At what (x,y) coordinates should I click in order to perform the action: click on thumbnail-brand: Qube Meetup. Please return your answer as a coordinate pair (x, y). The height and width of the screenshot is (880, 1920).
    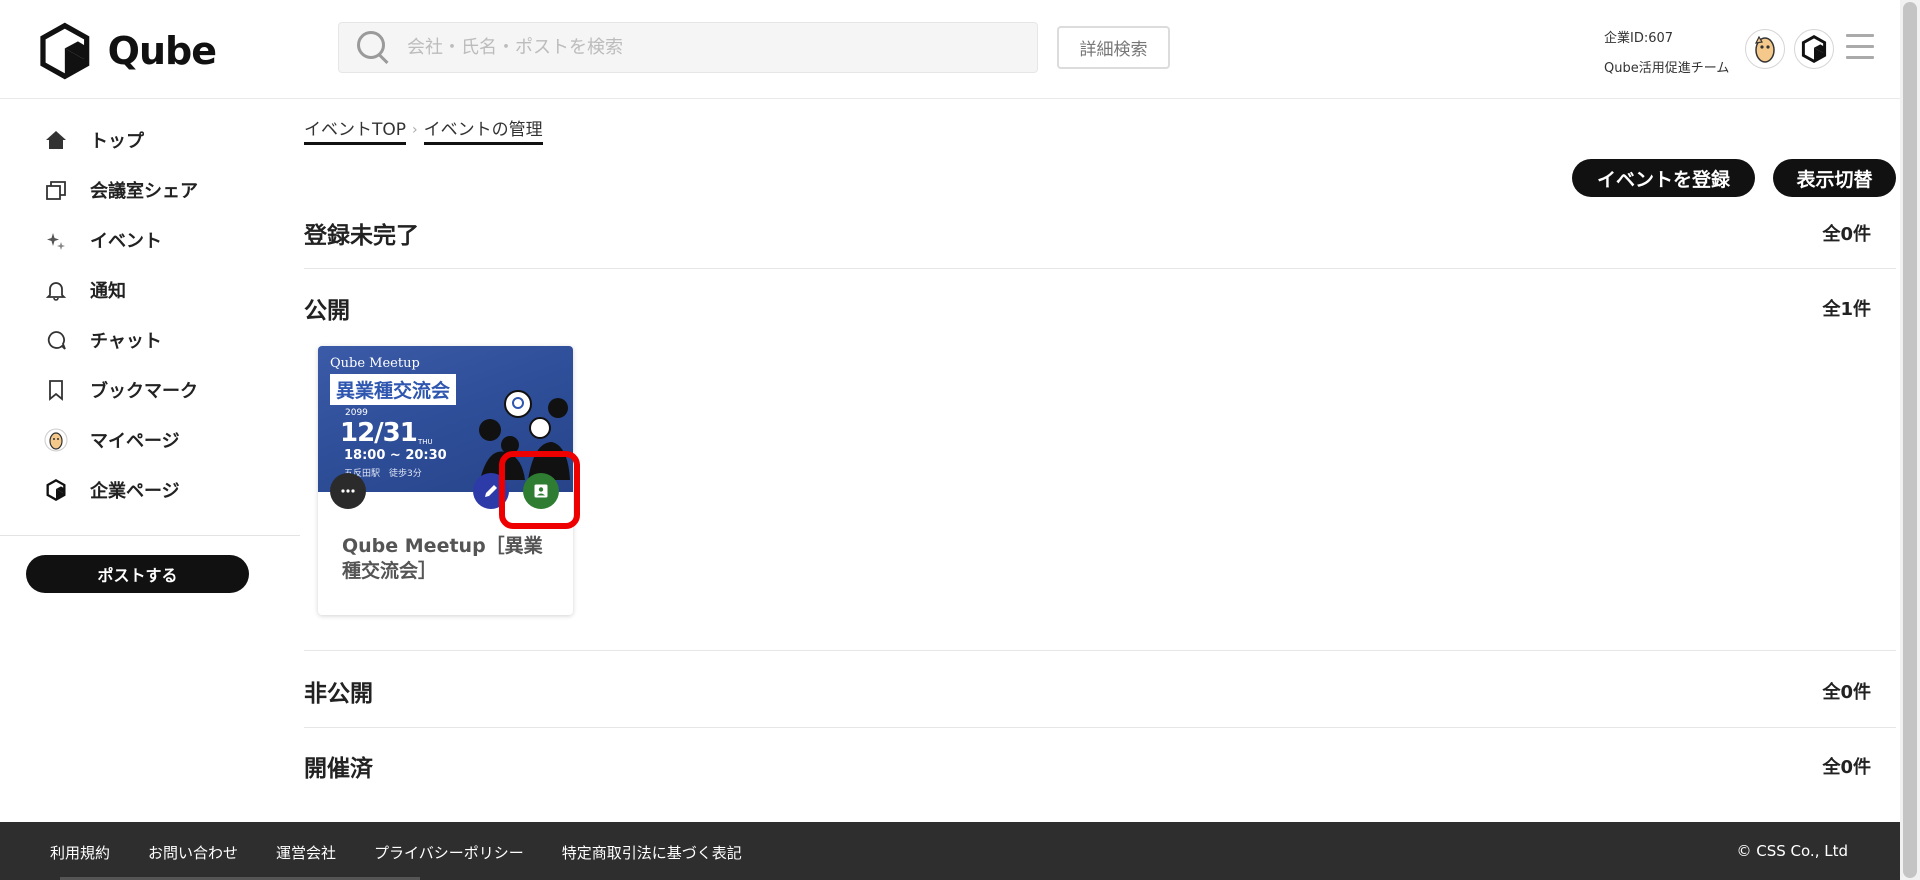
    Looking at the image, I should click on (375, 363).